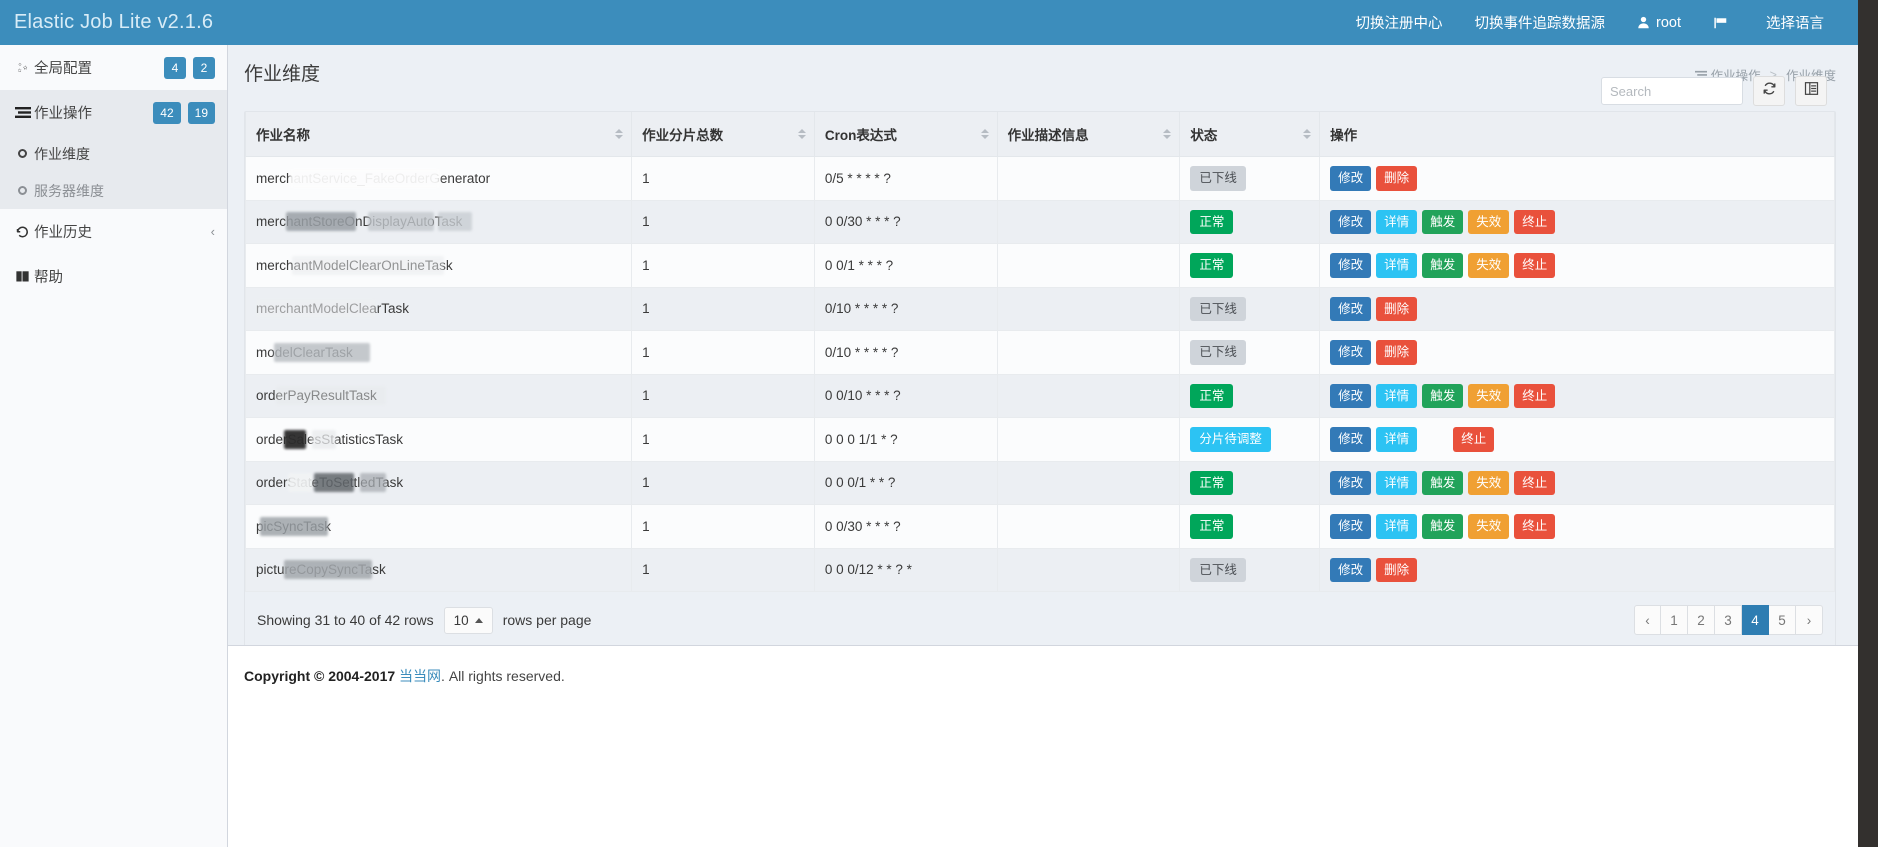 The height and width of the screenshot is (847, 1878). I want to click on sidebar-item-global-config-label: 全局配置, so click(63, 69).